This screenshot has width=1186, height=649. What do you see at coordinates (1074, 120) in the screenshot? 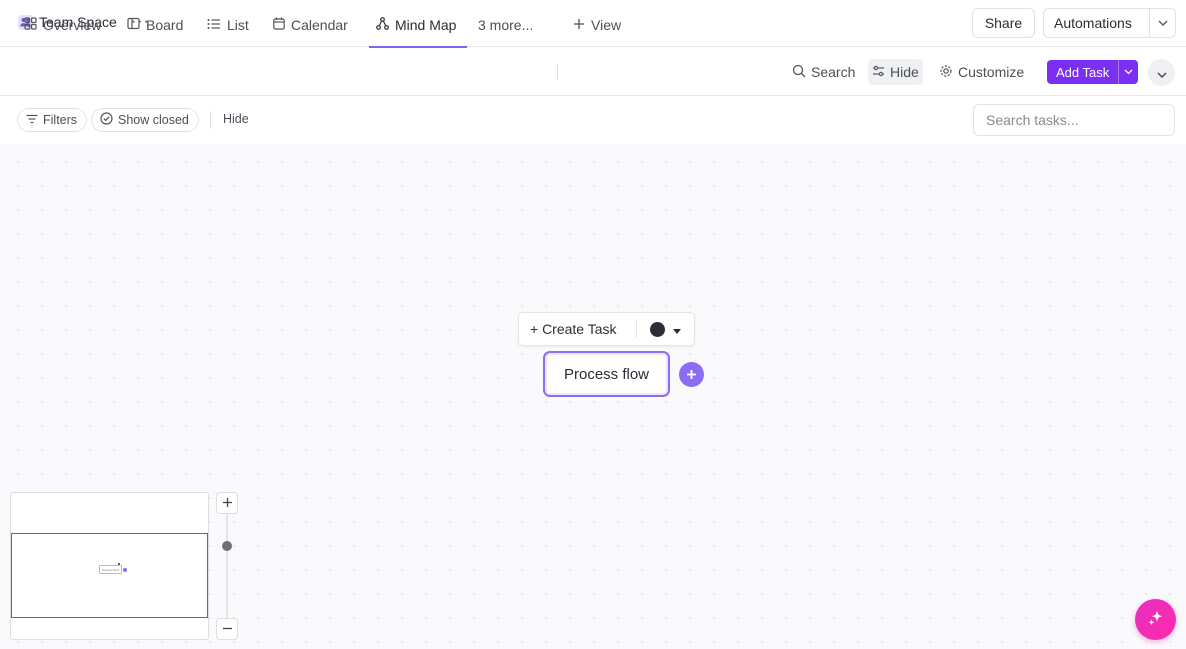
I see `search-tasks-input` at bounding box center [1074, 120].